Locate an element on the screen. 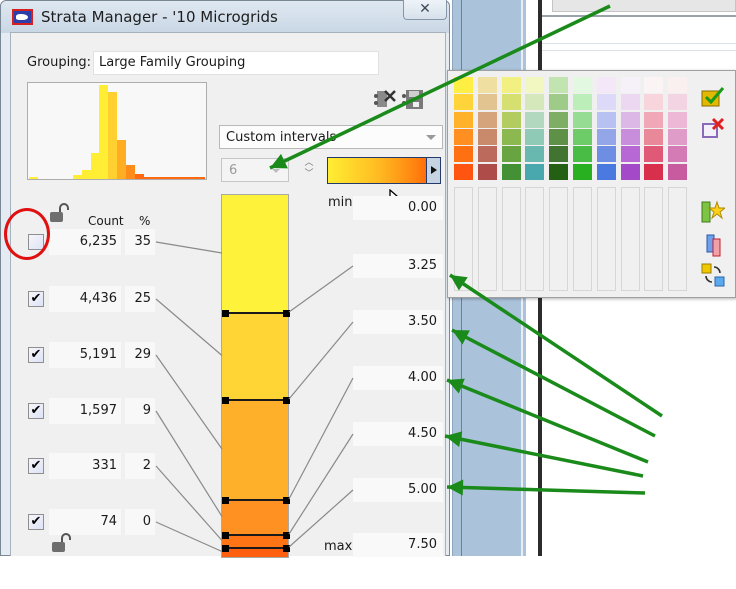 Image resolution: width=736 pixels, height=589 pixels. break-value-field: 3.50 is located at coordinates (398, 322).